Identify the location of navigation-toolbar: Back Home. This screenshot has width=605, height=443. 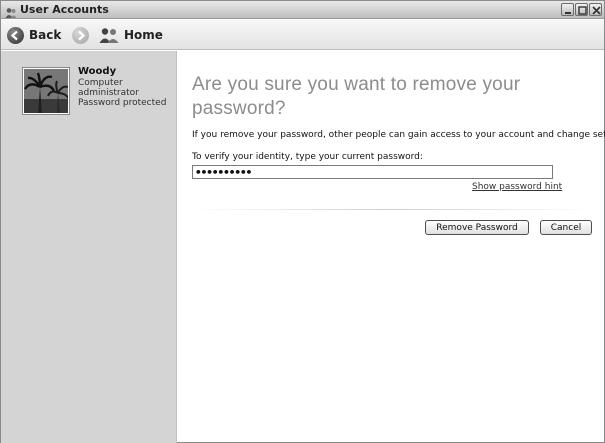
(302, 35).